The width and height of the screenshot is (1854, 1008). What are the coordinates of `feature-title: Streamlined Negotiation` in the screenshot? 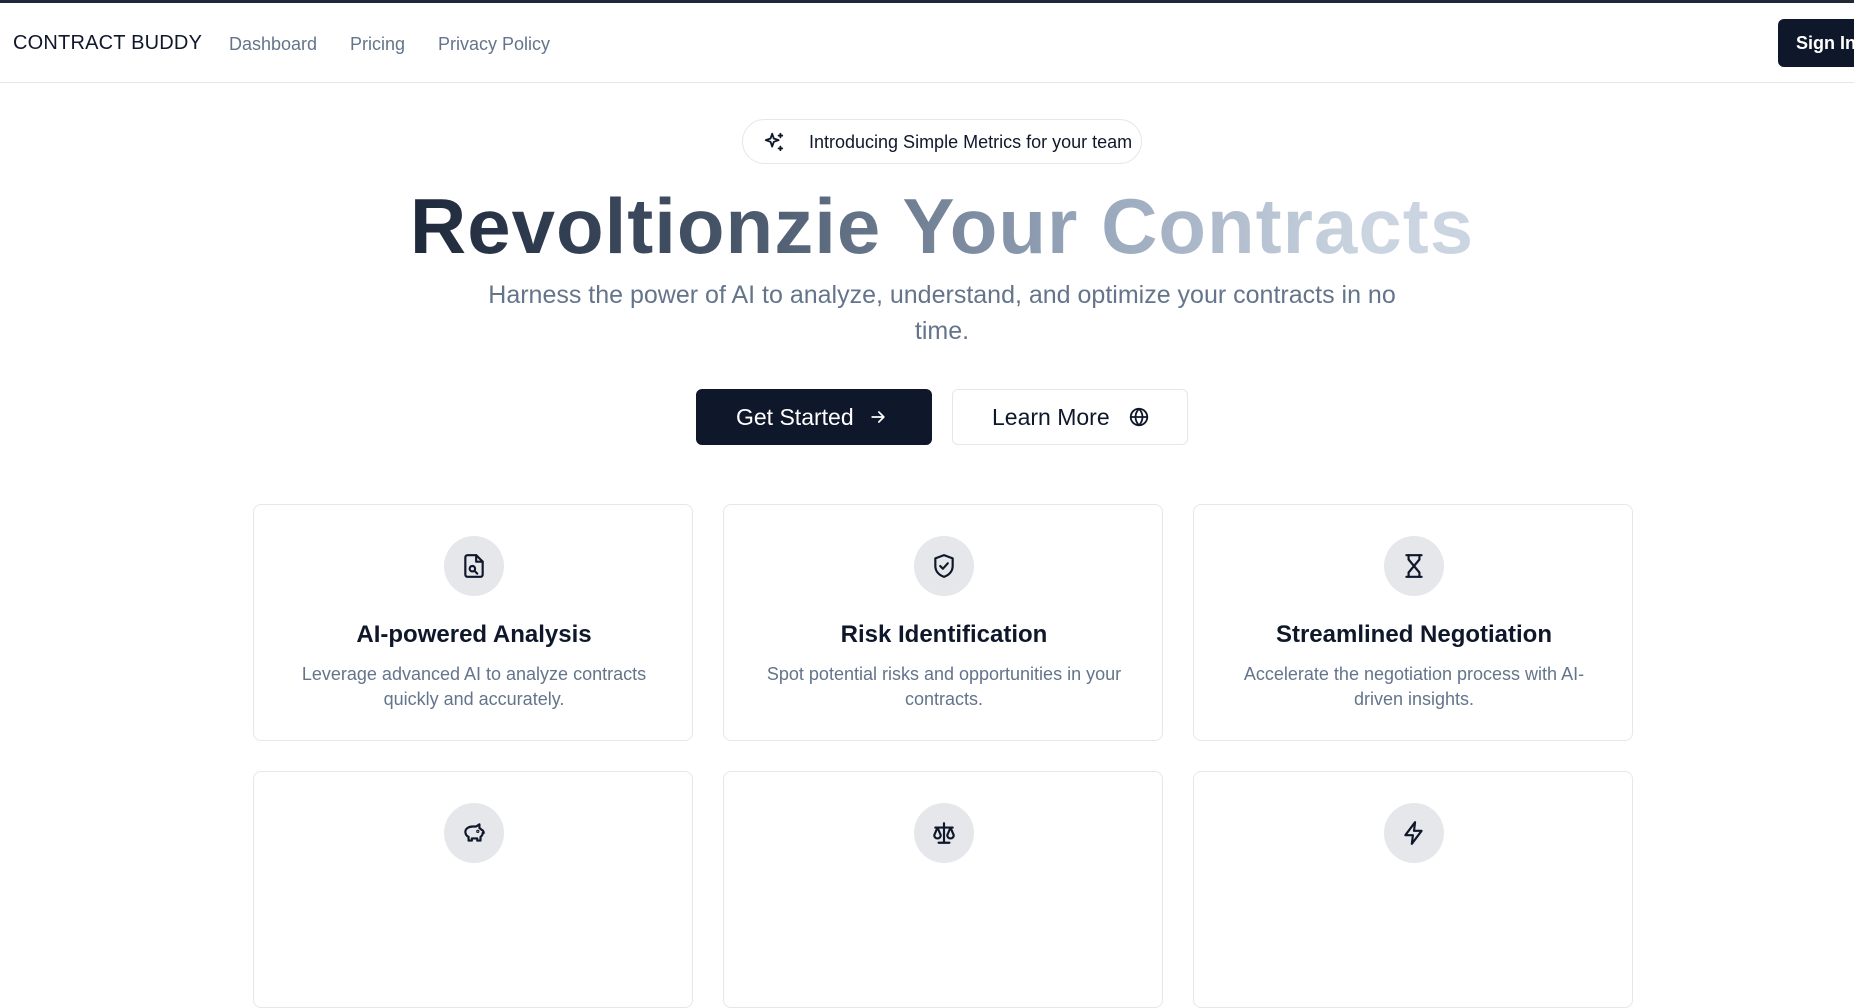 It's located at (1414, 634).